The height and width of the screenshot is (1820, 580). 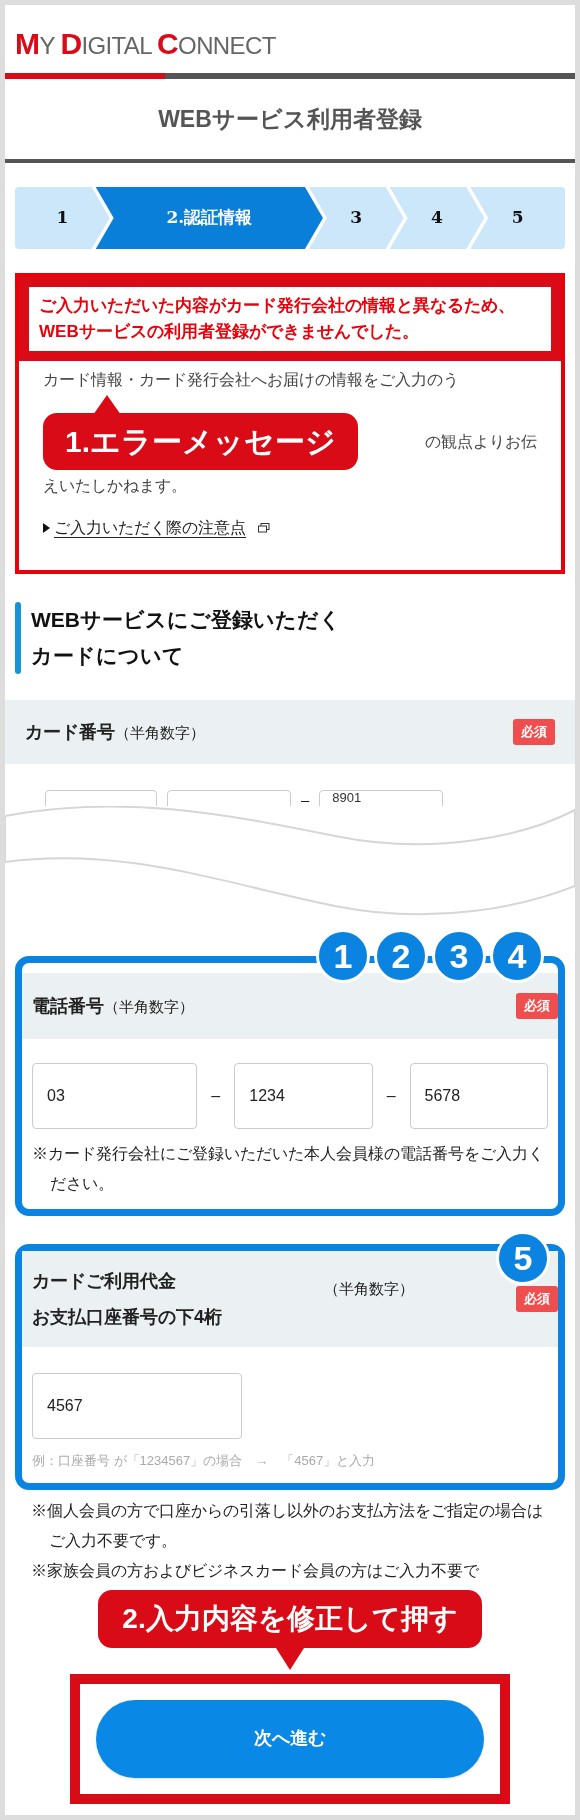 What do you see at coordinates (251, 380) in the screenshot?
I see `body-text: カード情報・カード発行会社へお届けの情報をご入力のう` at bounding box center [251, 380].